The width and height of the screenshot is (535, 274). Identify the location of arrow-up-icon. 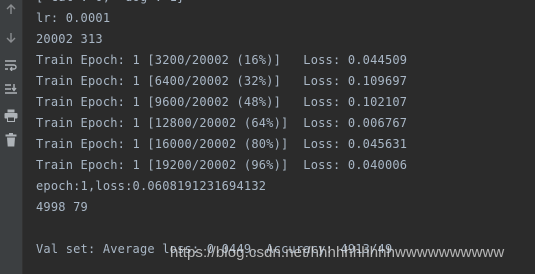
(11, 9).